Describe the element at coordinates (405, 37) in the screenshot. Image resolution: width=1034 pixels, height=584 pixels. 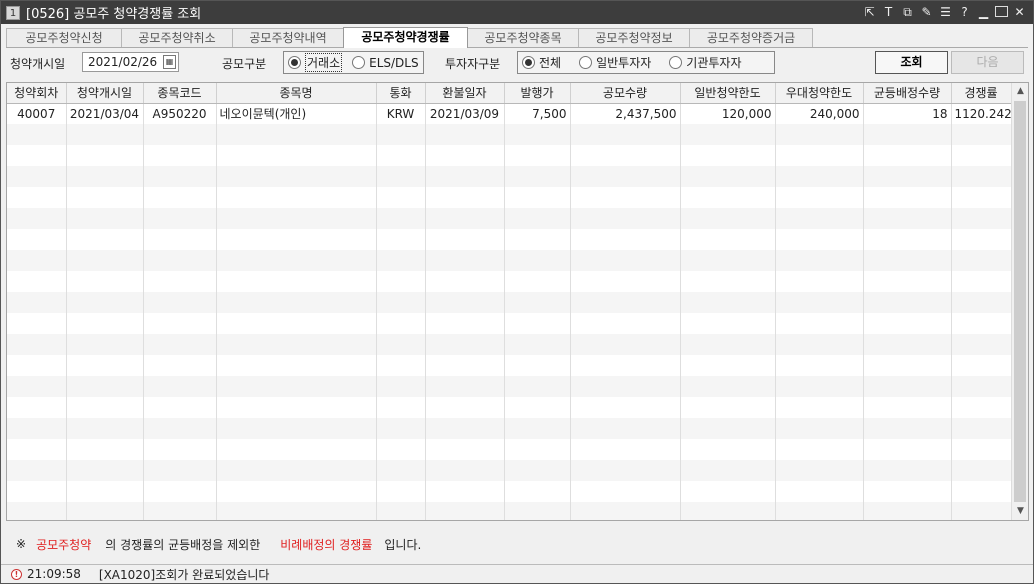
I see `tab-competition-rate: 공모주청약경쟁률` at that location.